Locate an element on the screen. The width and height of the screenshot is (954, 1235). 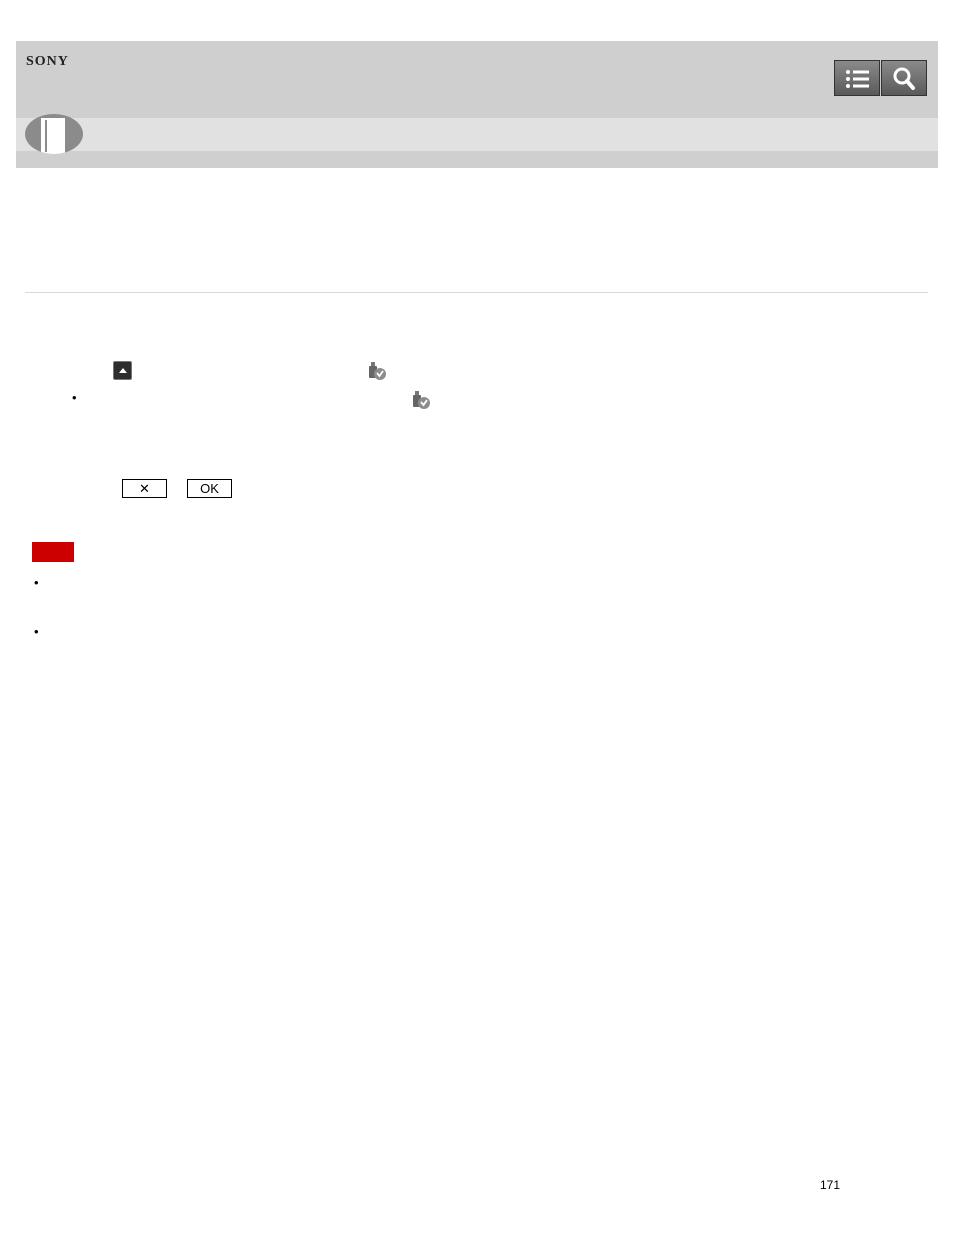
list-icon is located at coordinates (857, 79).